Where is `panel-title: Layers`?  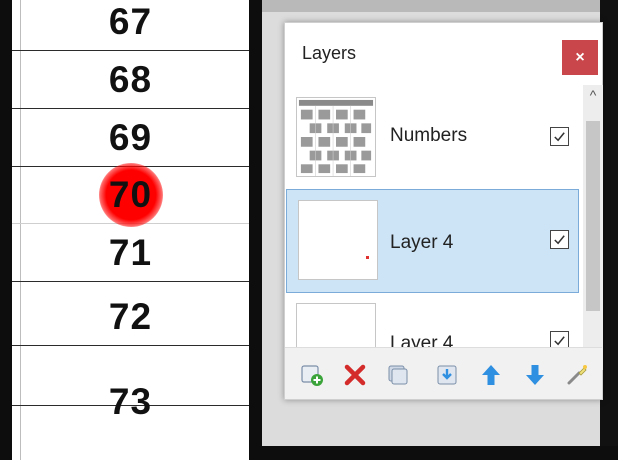 panel-title: Layers is located at coordinates (329, 53).